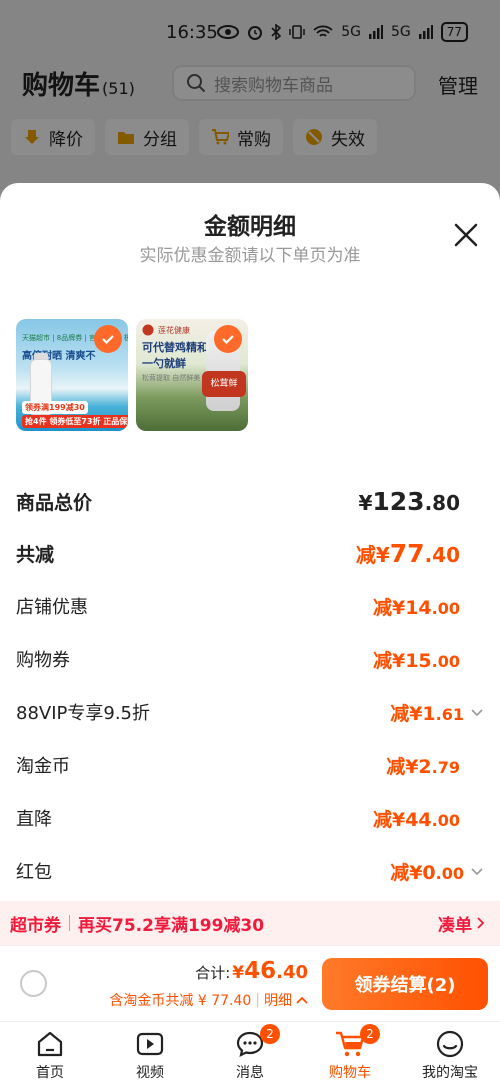  Describe the element at coordinates (425, 766) in the screenshot. I see `value-int: 2` at that location.